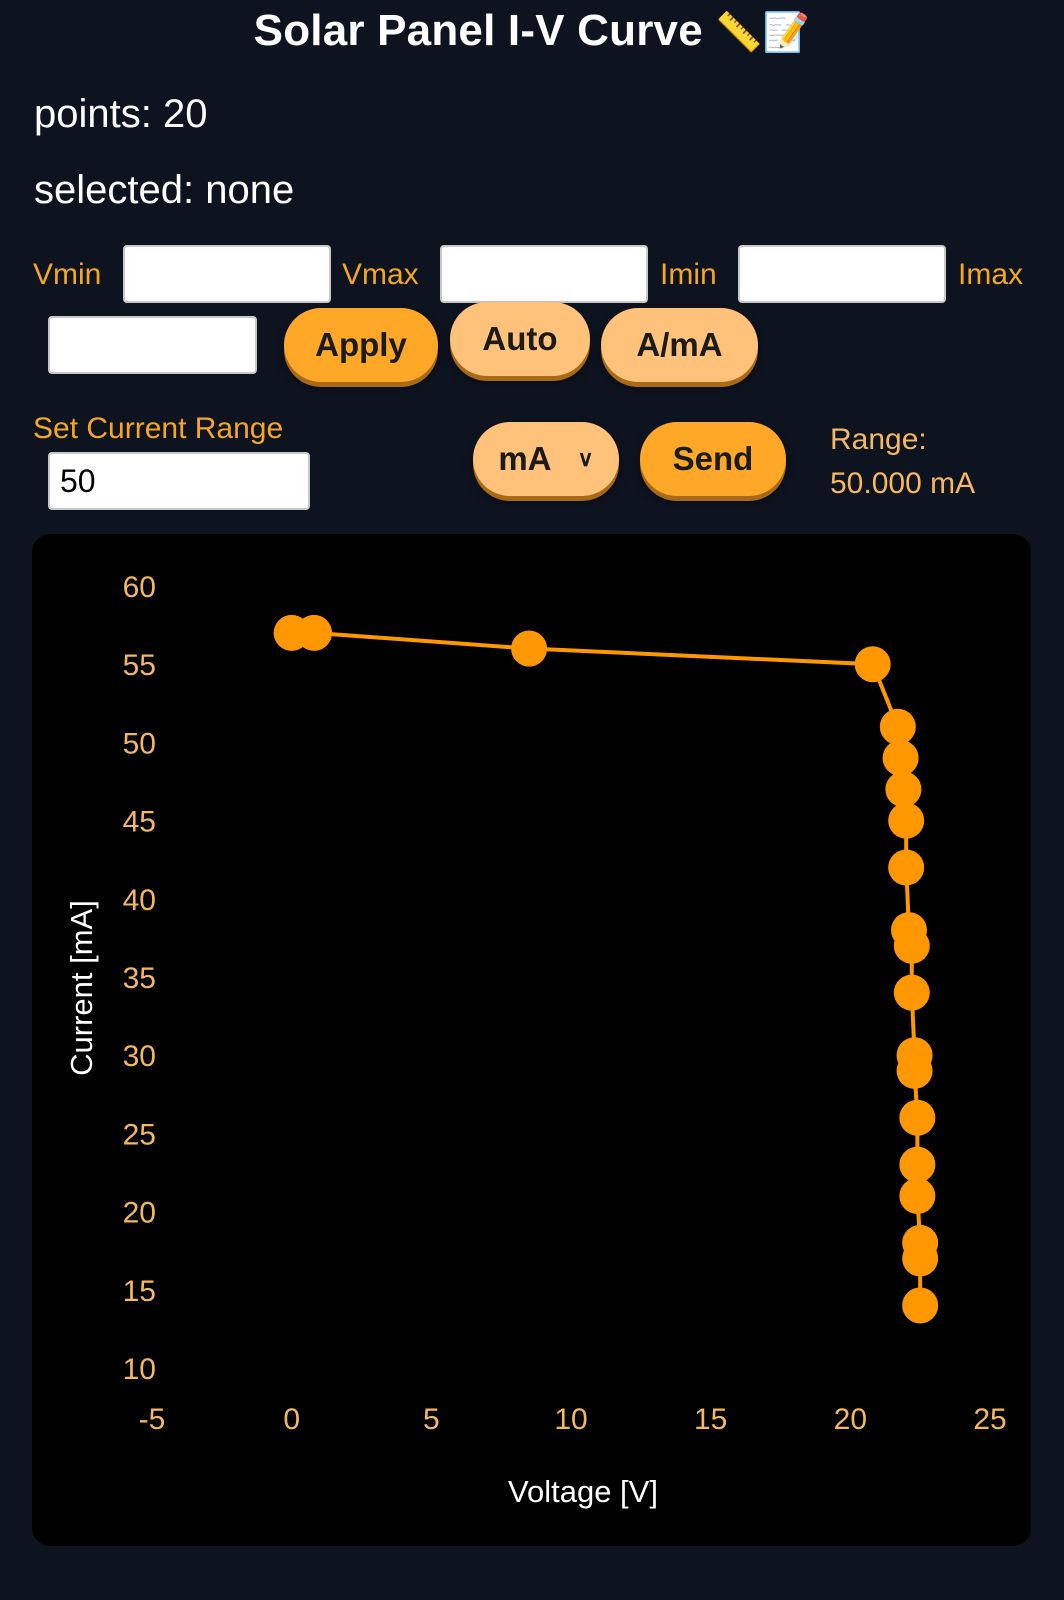  I want to click on vmin-input, so click(227, 274).